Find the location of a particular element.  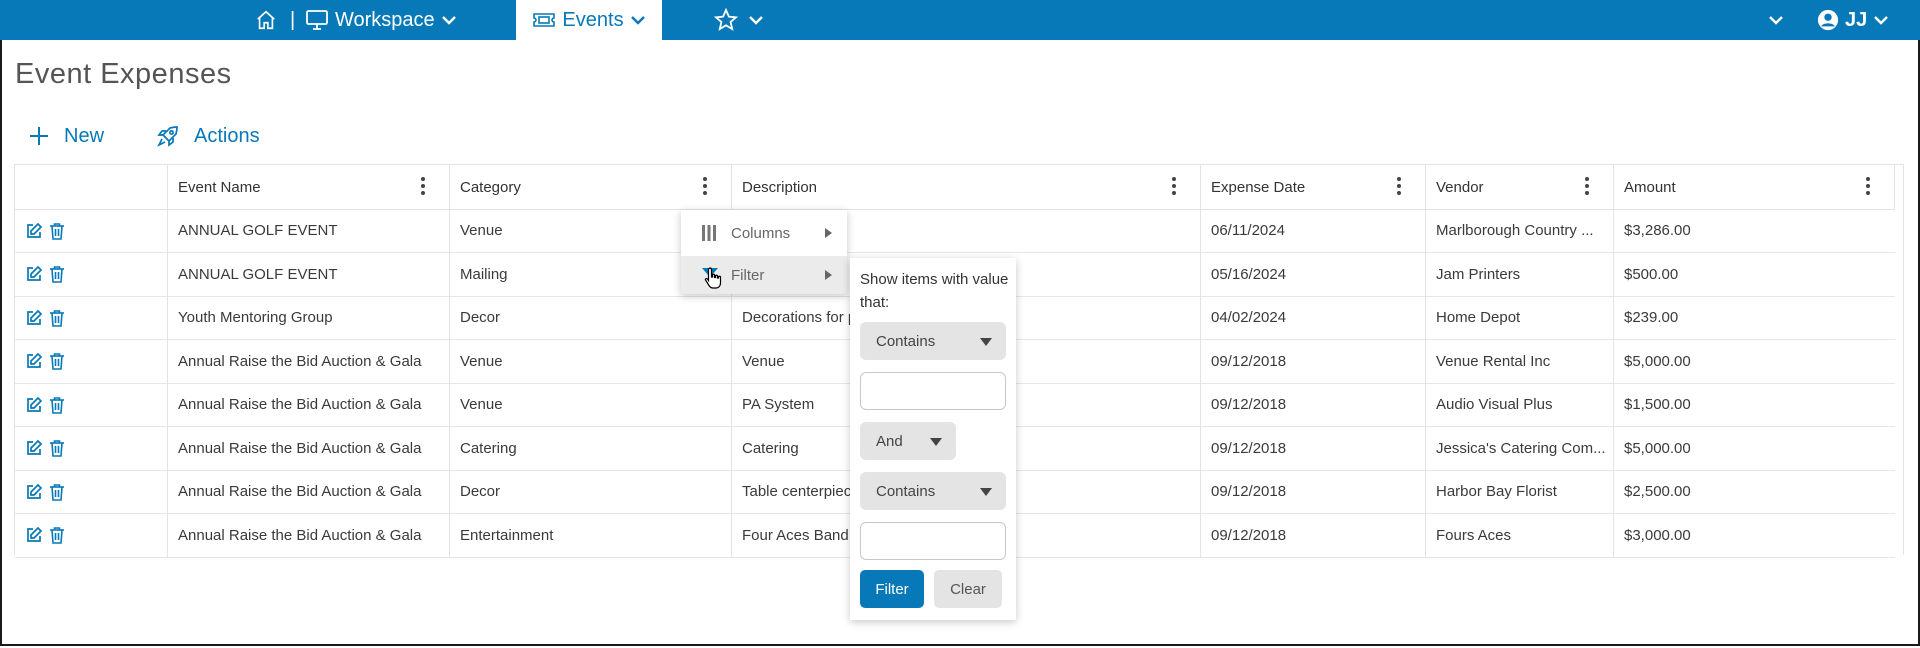

home-link is located at coordinates (266, 20).